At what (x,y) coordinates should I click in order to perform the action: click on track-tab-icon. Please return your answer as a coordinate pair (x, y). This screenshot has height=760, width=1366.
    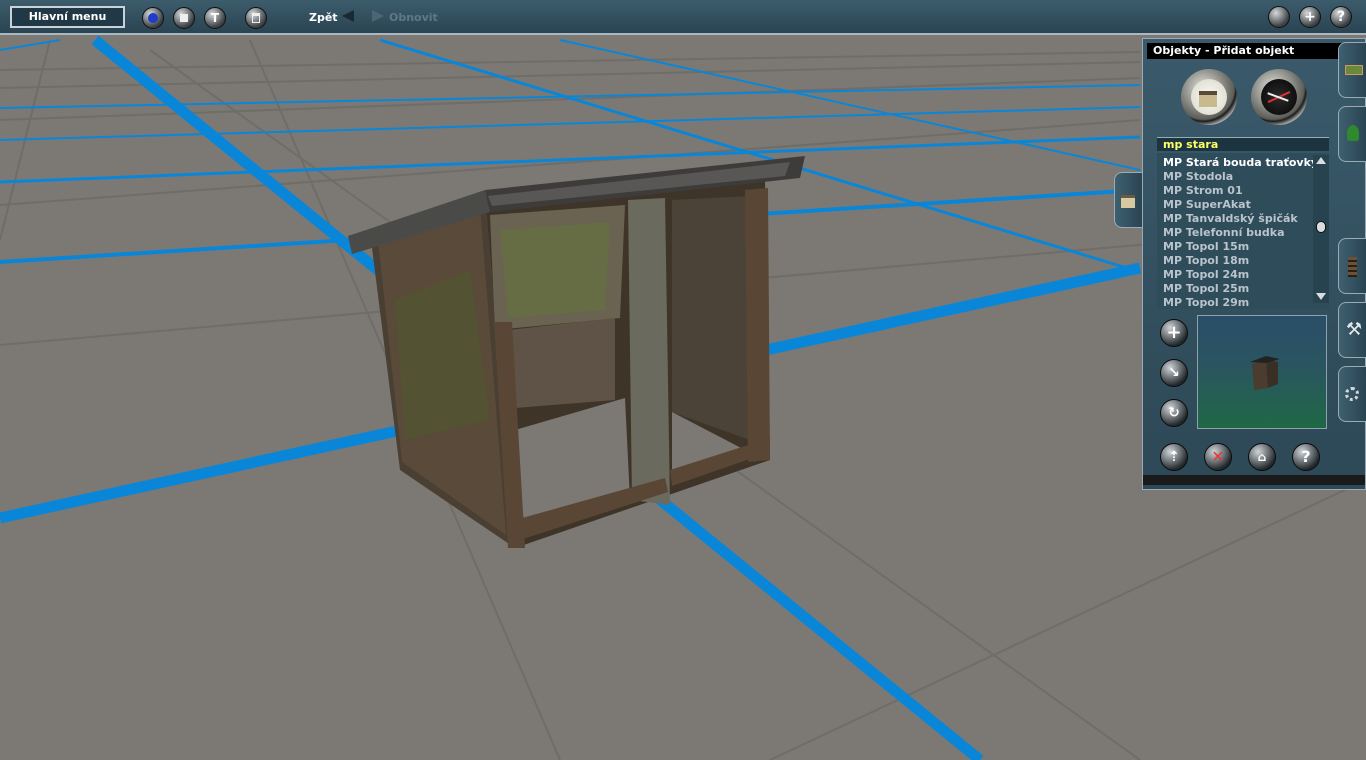
    Looking at the image, I should click on (1352, 70).